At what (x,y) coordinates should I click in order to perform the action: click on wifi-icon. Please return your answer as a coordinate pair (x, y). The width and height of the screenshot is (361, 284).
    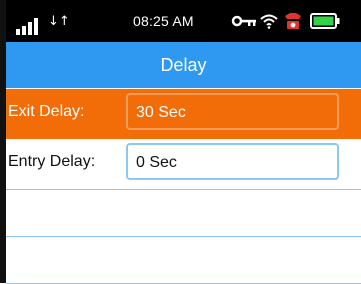
    Looking at the image, I should click on (269, 21).